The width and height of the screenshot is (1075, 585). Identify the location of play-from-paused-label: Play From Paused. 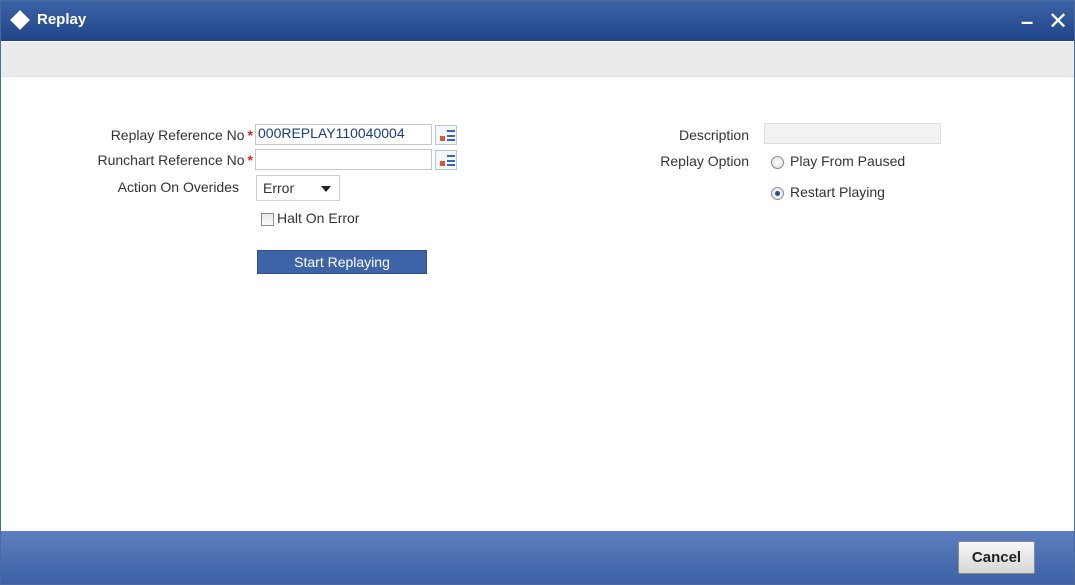
(848, 161).